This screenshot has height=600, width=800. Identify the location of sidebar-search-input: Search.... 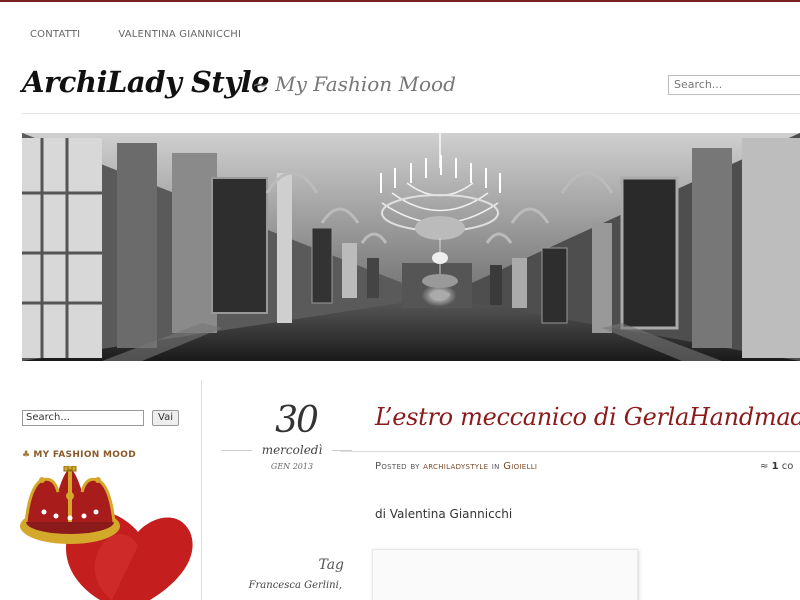
(83, 418).